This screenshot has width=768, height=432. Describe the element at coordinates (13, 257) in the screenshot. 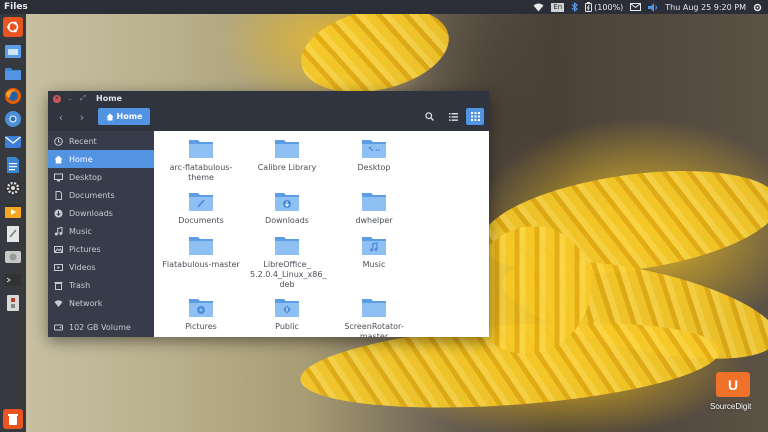

I see `disks-icon` at that location.